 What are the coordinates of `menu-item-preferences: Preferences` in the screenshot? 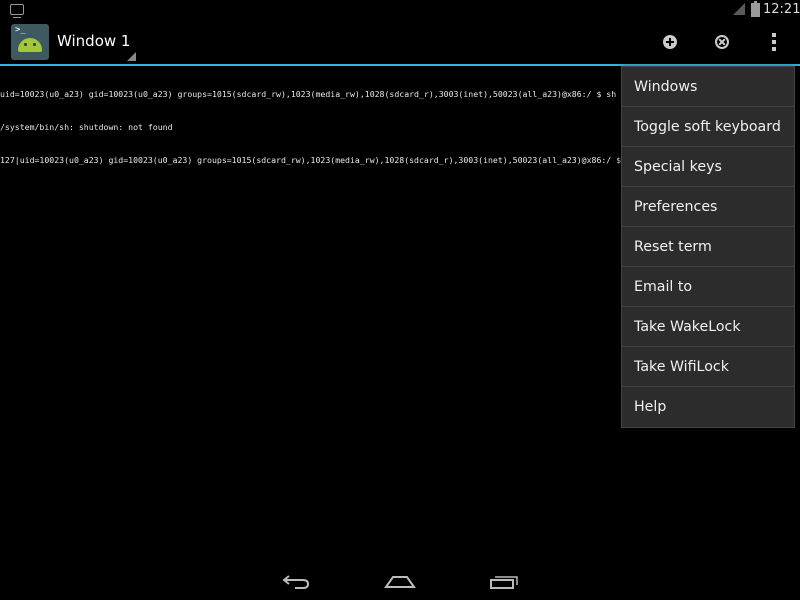 It's located at (708, 207).